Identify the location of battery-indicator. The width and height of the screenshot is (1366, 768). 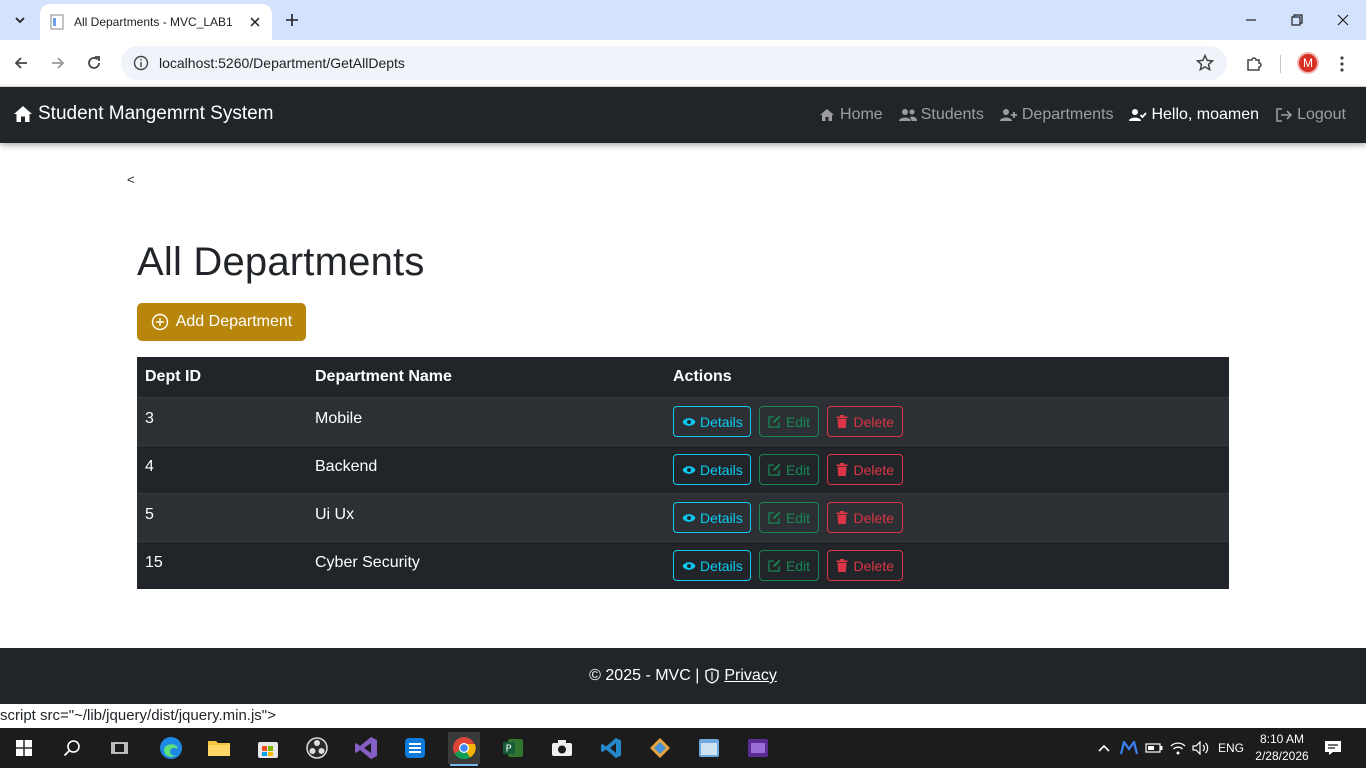
(1154, 748).